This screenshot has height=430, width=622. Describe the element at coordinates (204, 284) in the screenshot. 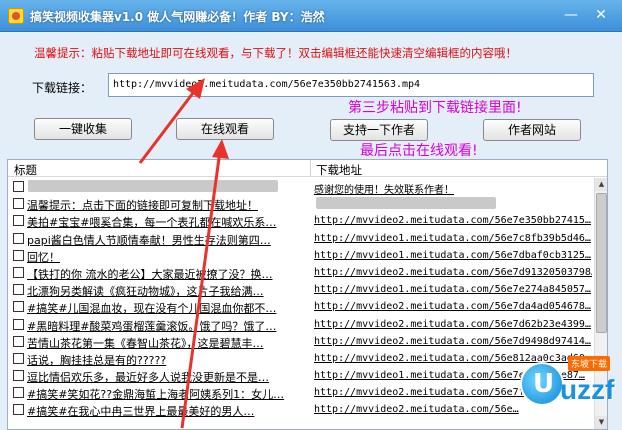

I see `arrow-to-watch-button-icon` at that location.